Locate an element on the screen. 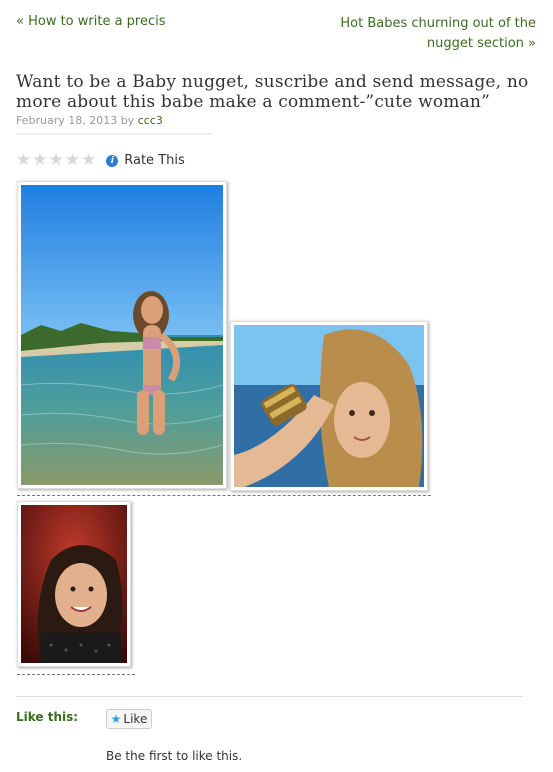  post-meta: February 18, 2013 by ccc3 is located at coordinates (113, 124).